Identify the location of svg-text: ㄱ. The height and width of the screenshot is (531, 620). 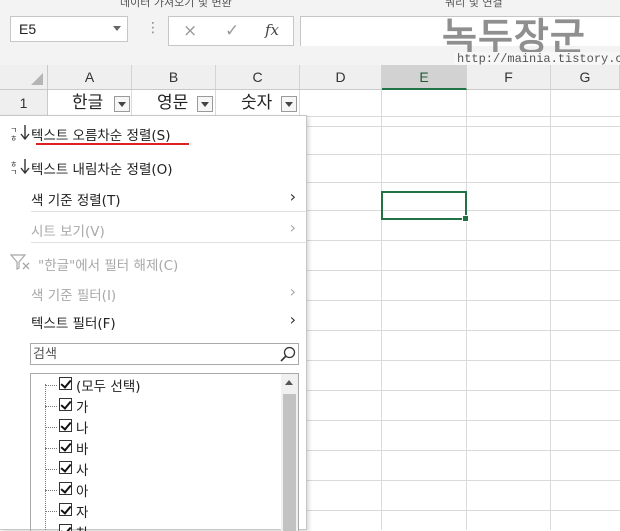
(13, 171).